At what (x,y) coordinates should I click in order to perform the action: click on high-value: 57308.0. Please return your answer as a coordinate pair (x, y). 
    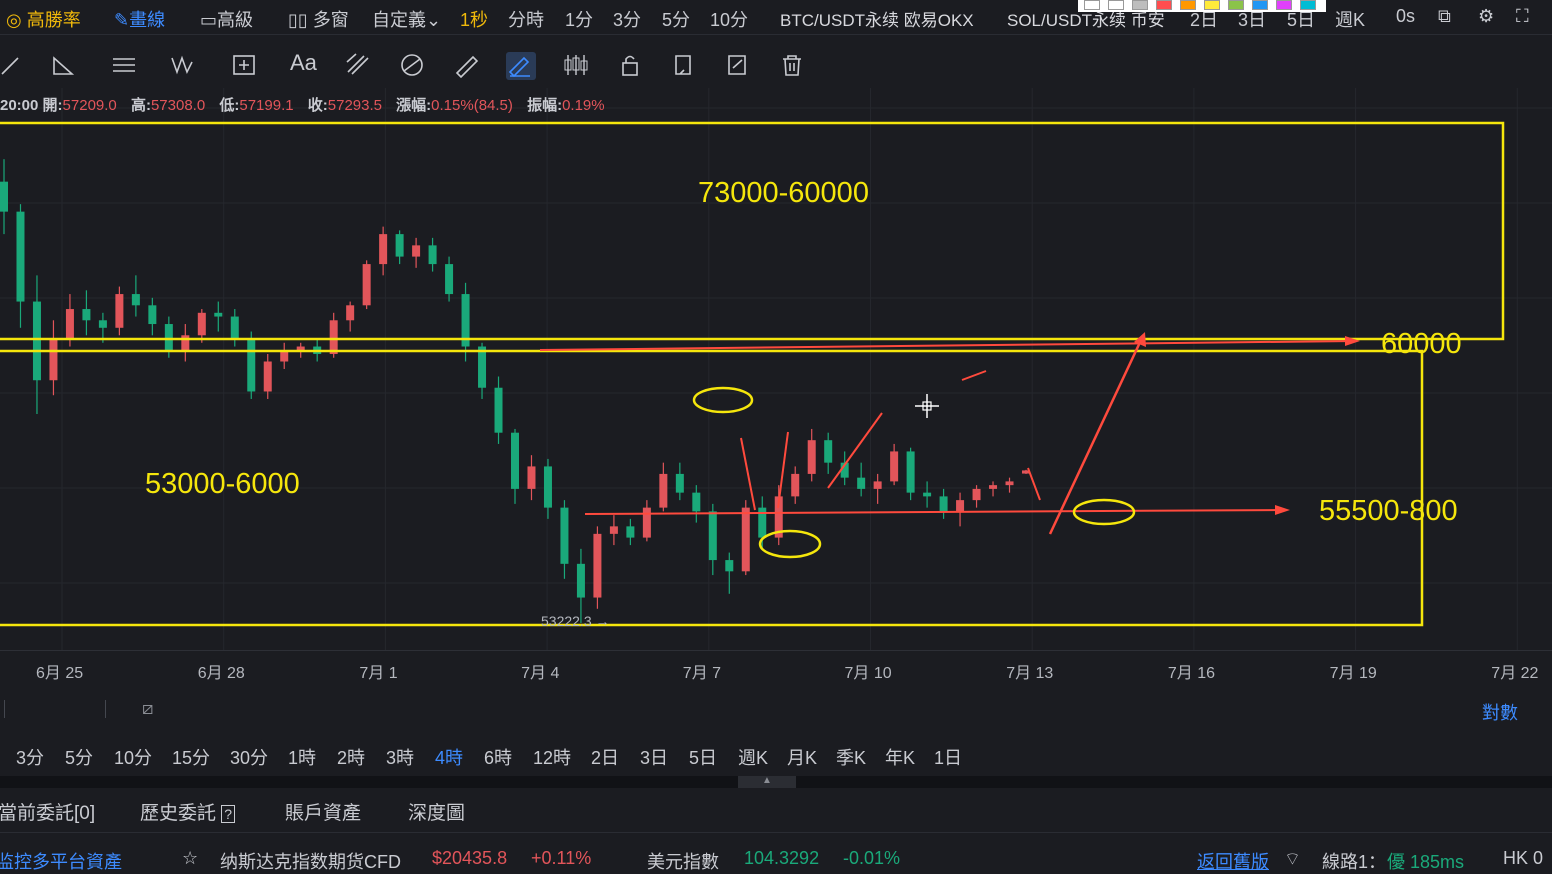
    Looking at the image, I should click on (178, 105).